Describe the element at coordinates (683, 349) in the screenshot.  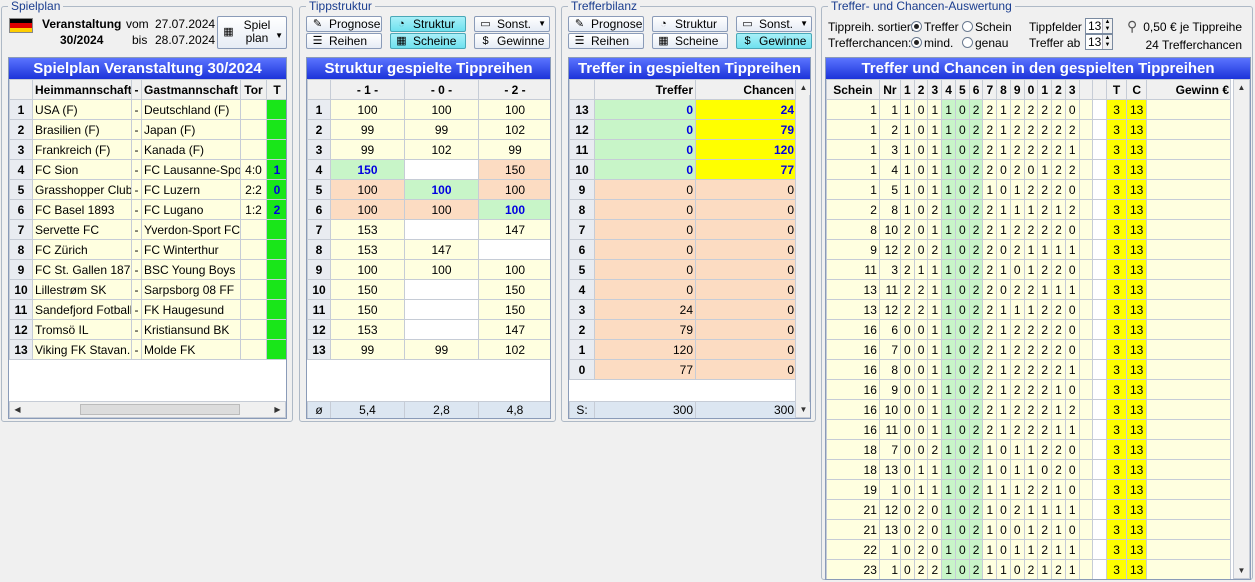
I see `table-row: 1 120 0` at that location.